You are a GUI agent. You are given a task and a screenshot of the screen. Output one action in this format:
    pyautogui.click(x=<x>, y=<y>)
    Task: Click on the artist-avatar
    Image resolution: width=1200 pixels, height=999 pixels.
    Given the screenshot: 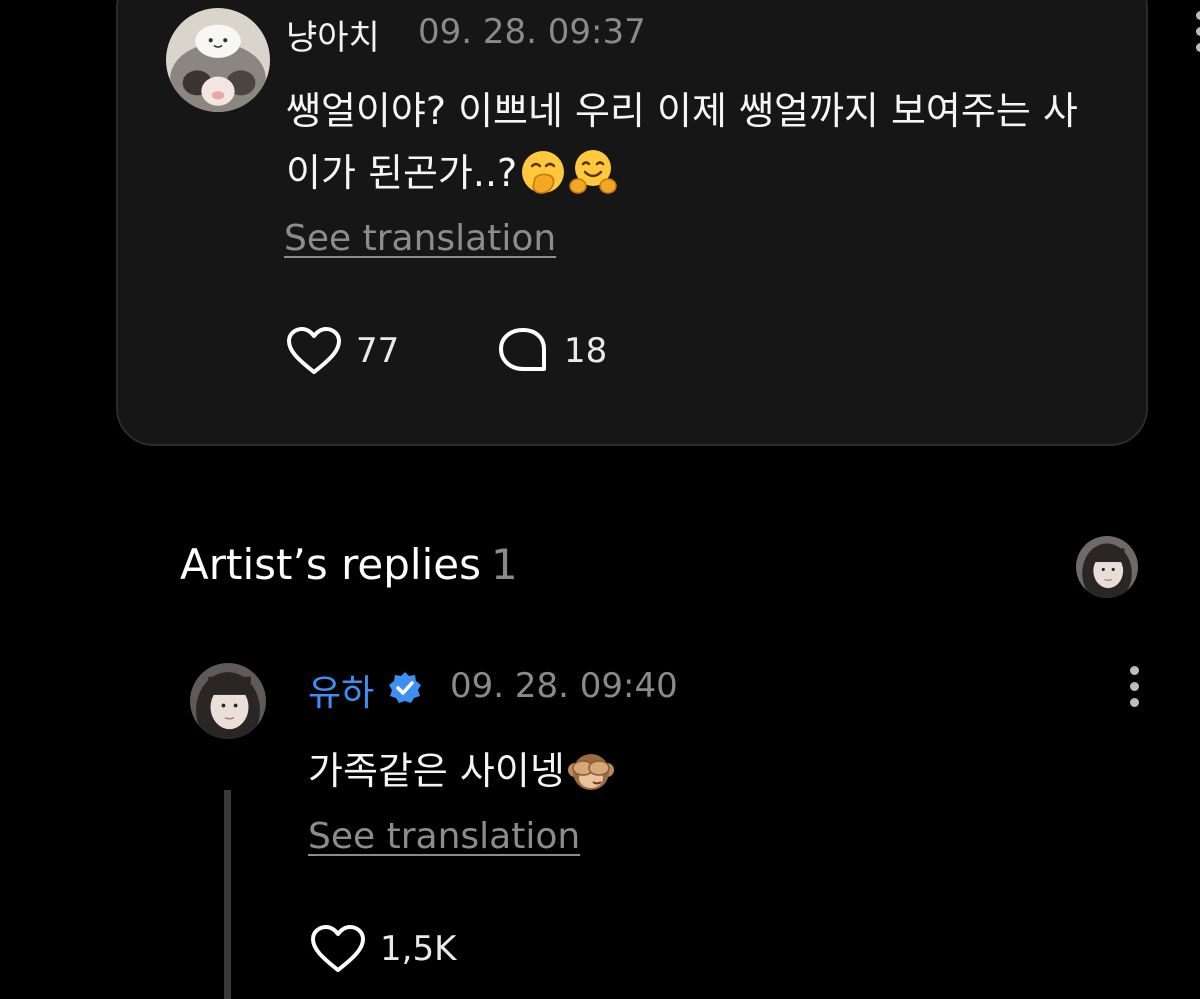 What is the action you would take?
    pyautogui.click(x=228, y=701)
    